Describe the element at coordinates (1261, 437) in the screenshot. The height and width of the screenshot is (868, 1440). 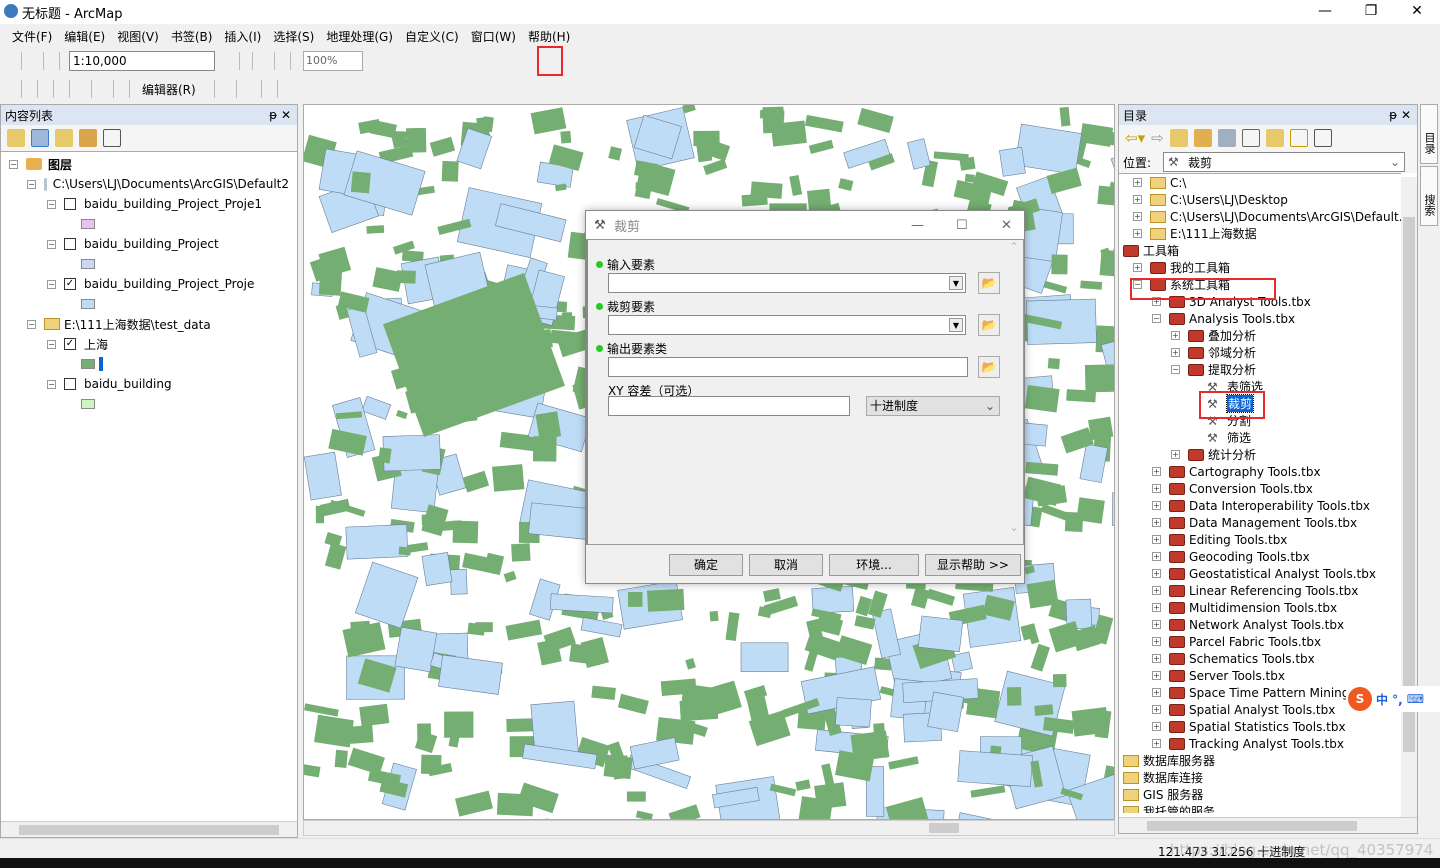
I see `catalog-item: ⚒ 筛选` at that location.